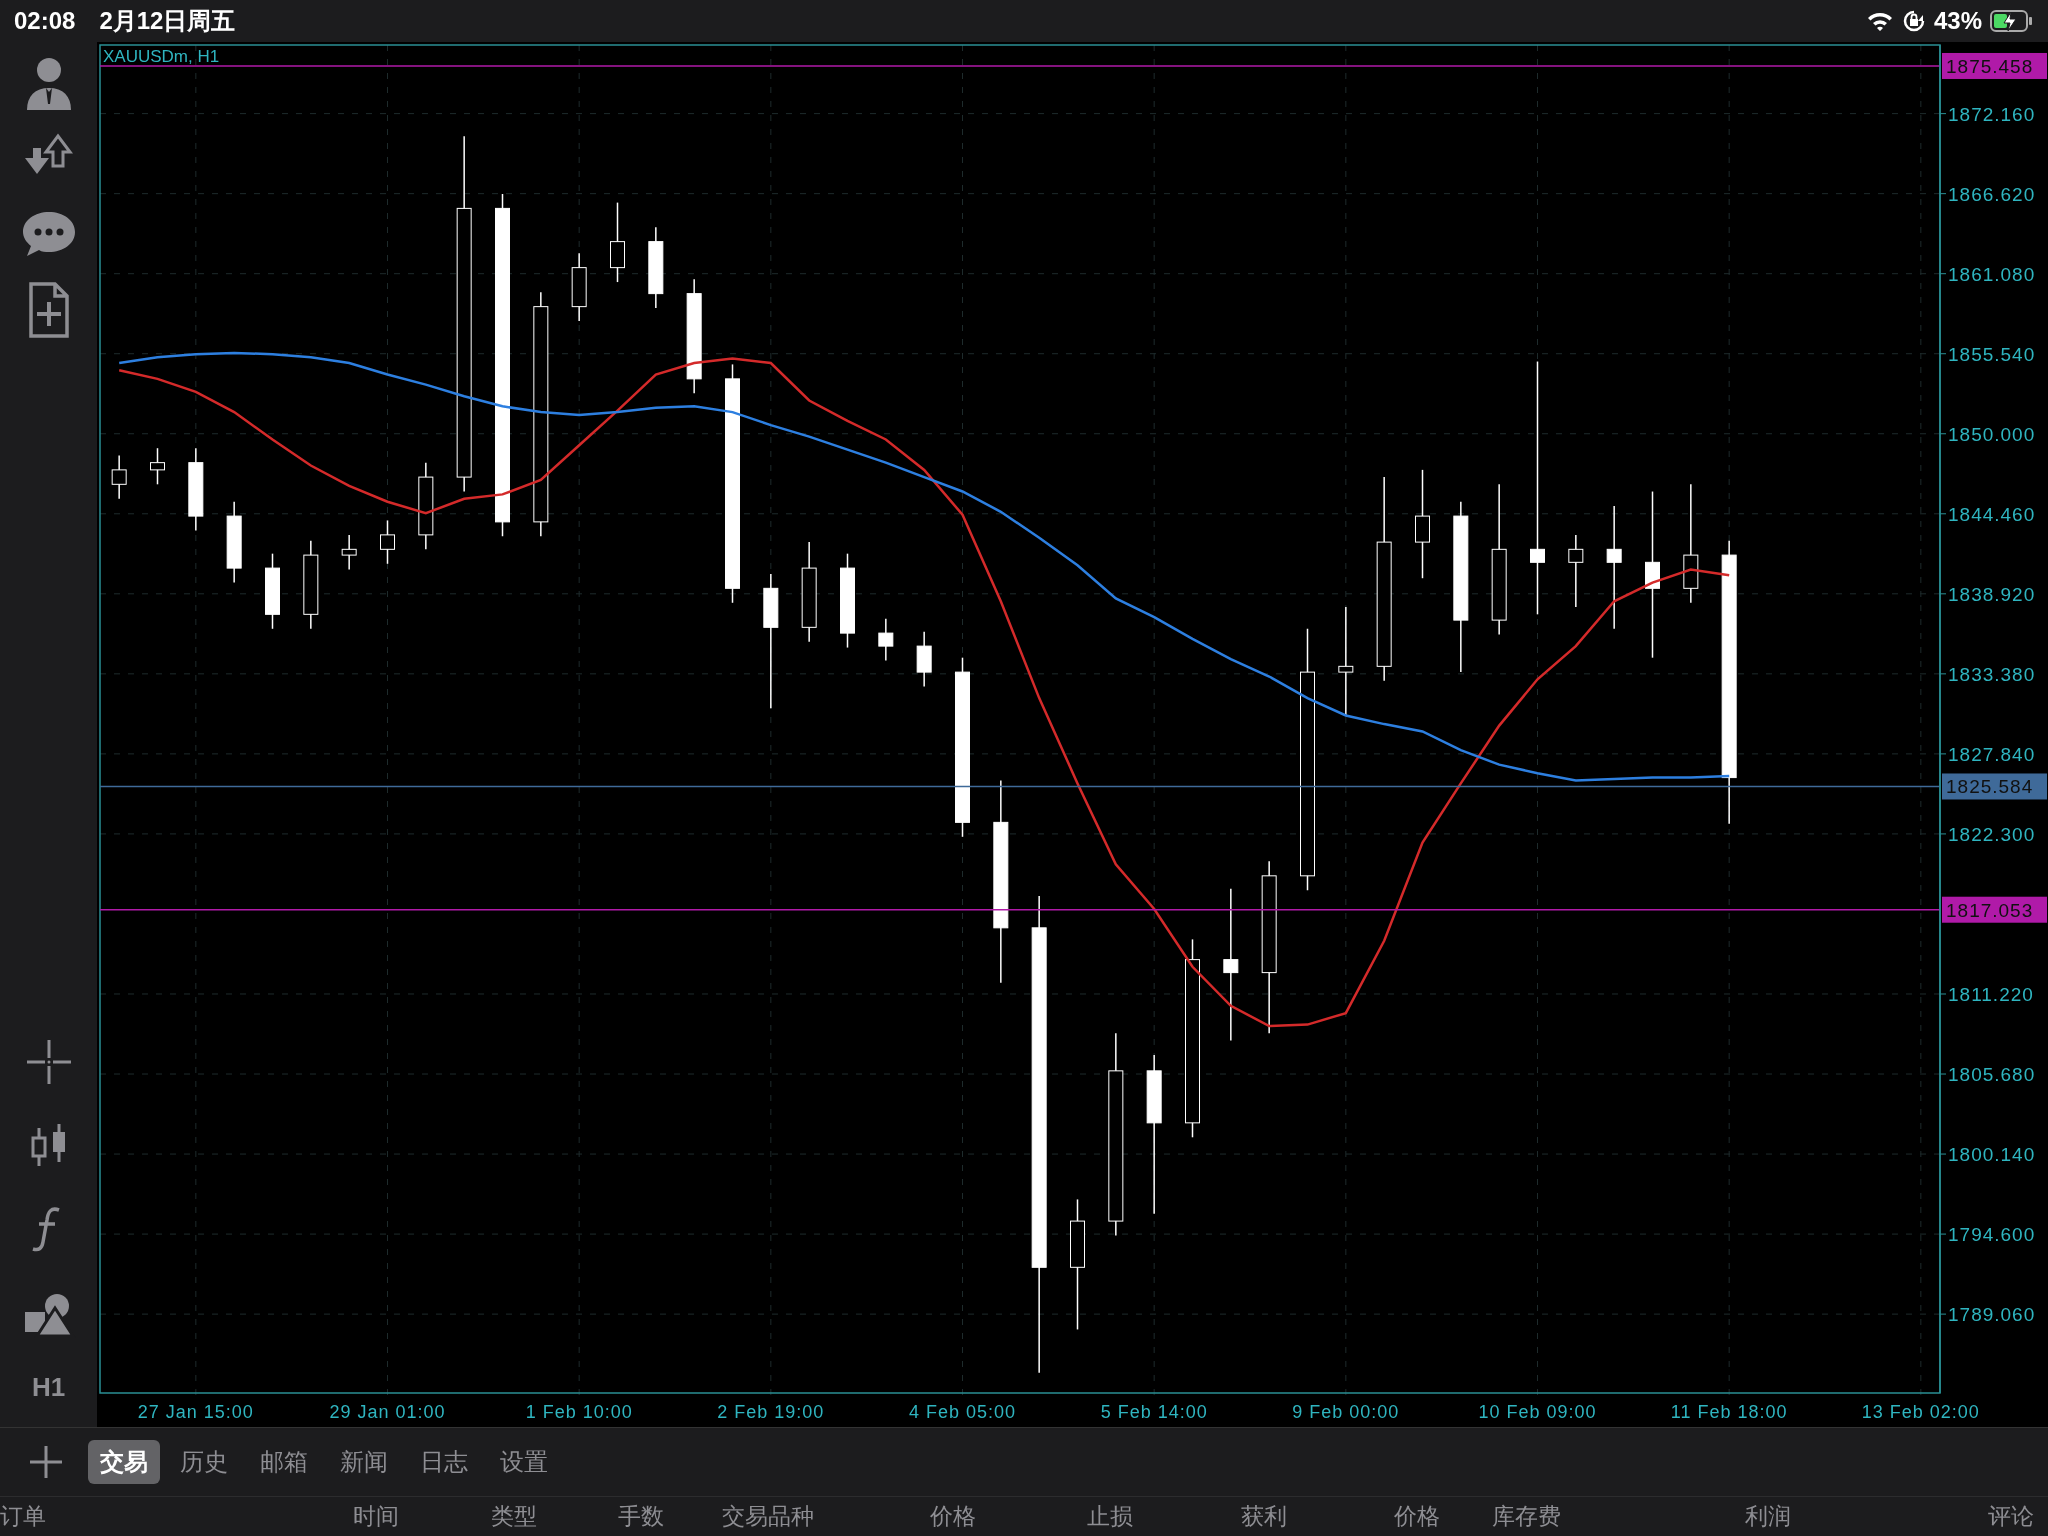 This screenshot has width=2048, height=1536. Describe the element at coordinates (1913, 21) in the screenshot. I see `rotation-lock-icon` at that location.